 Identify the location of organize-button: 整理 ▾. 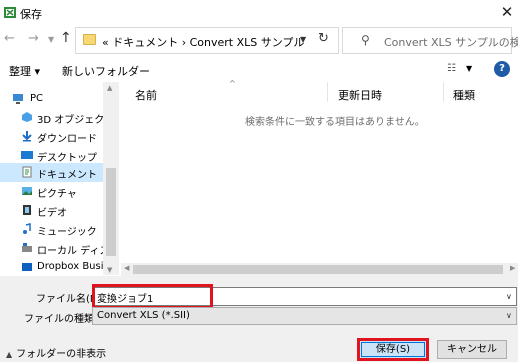
(24, 71).